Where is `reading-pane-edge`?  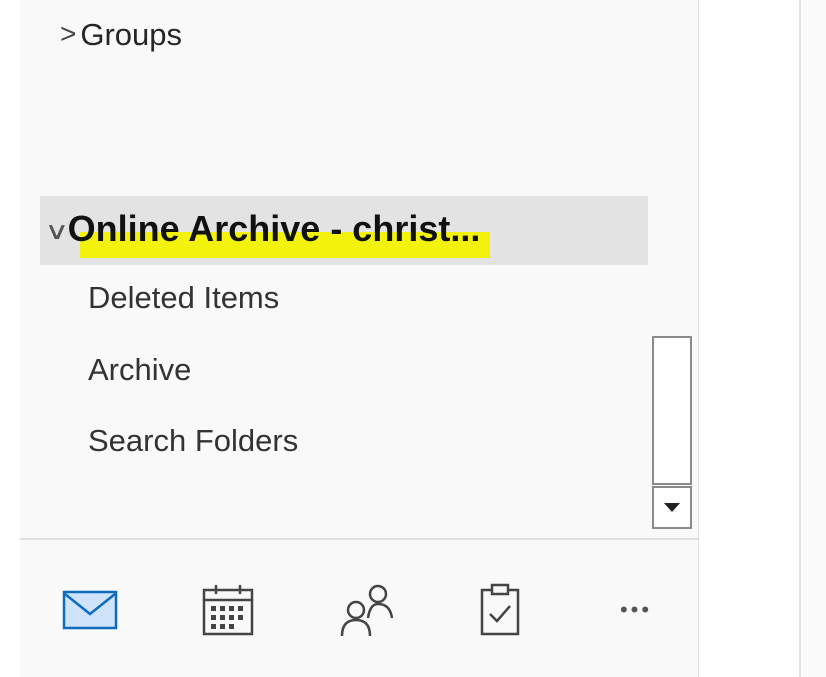 reading-pane-edge is located at coordinates (812, 338).